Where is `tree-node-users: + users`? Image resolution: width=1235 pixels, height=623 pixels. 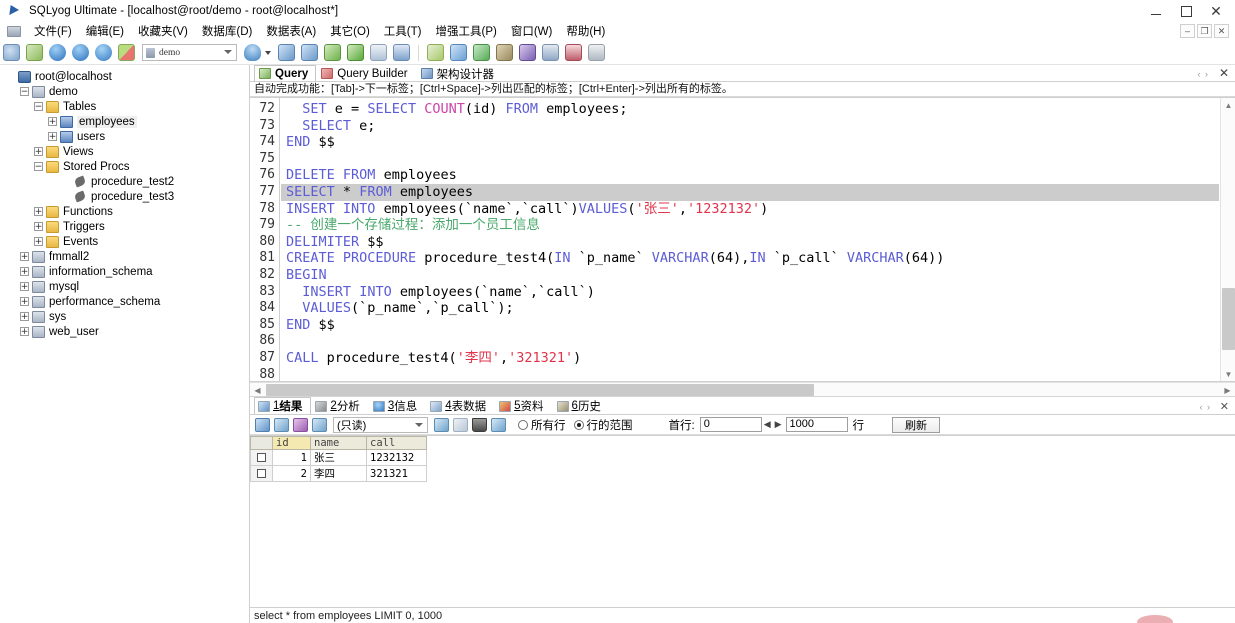 tree-node-users: + users is located at coordinates (124, 136).